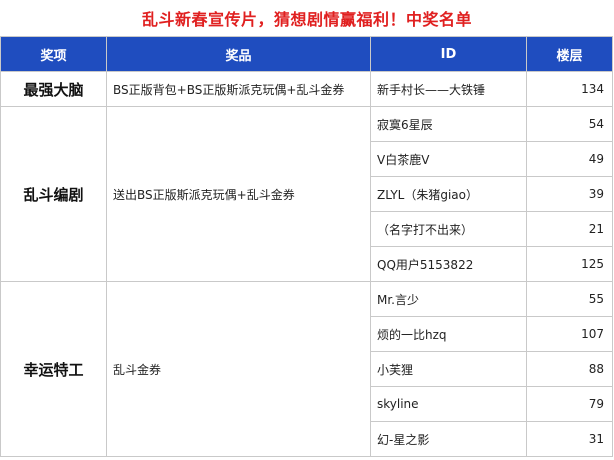  I want to click on winner-id-cell: ZLYL（朱猪giao）, so click(448, 194).